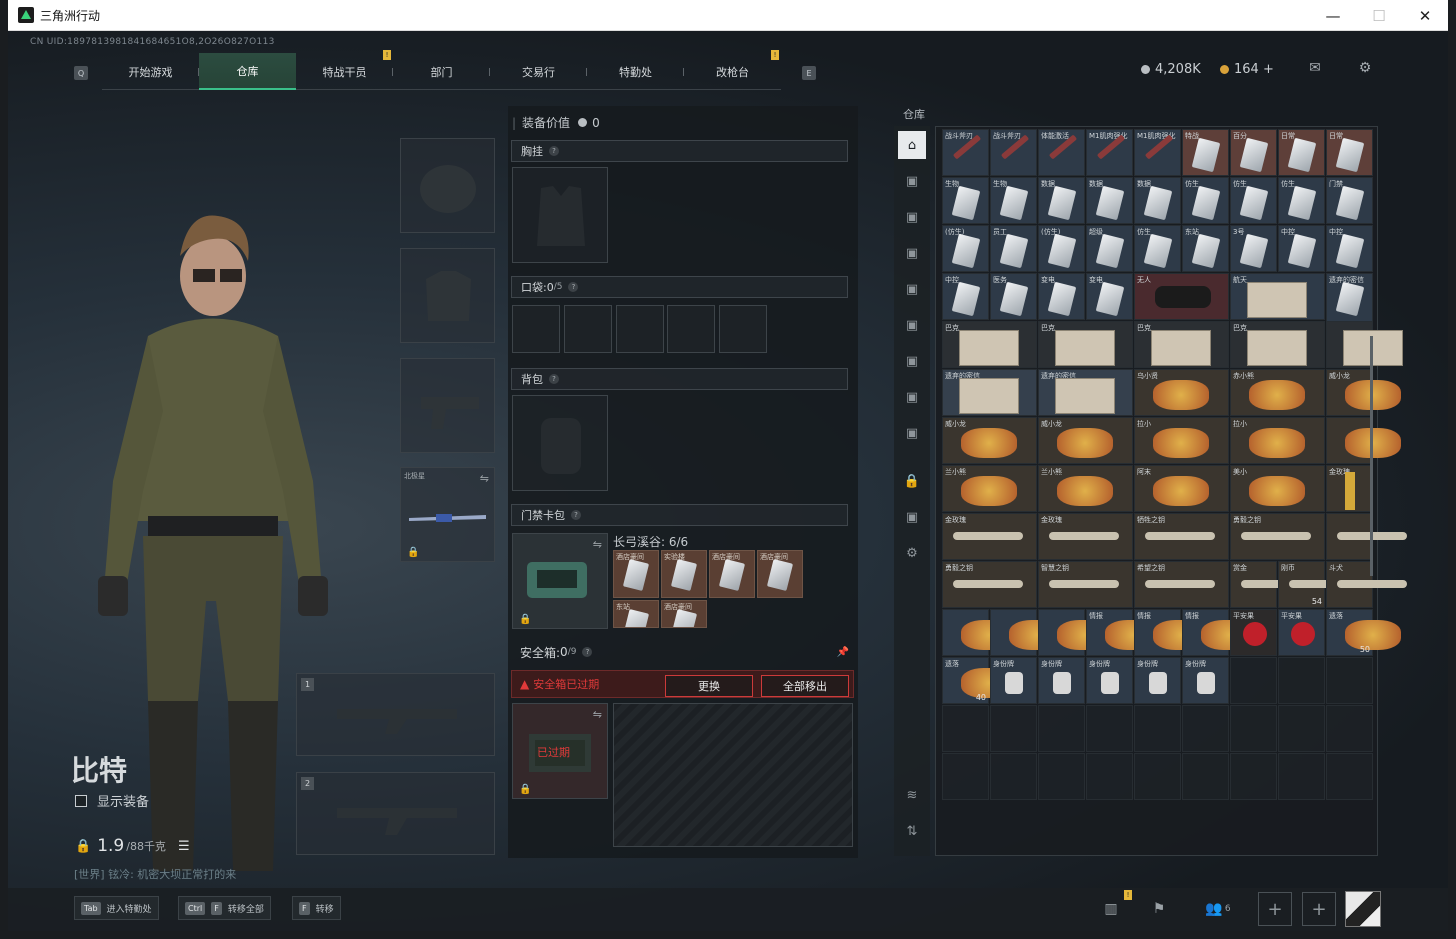  What do you see at coordinates (447, 295) in the screenshot?
I see `armor-slot` at bounding box center [447, 295].